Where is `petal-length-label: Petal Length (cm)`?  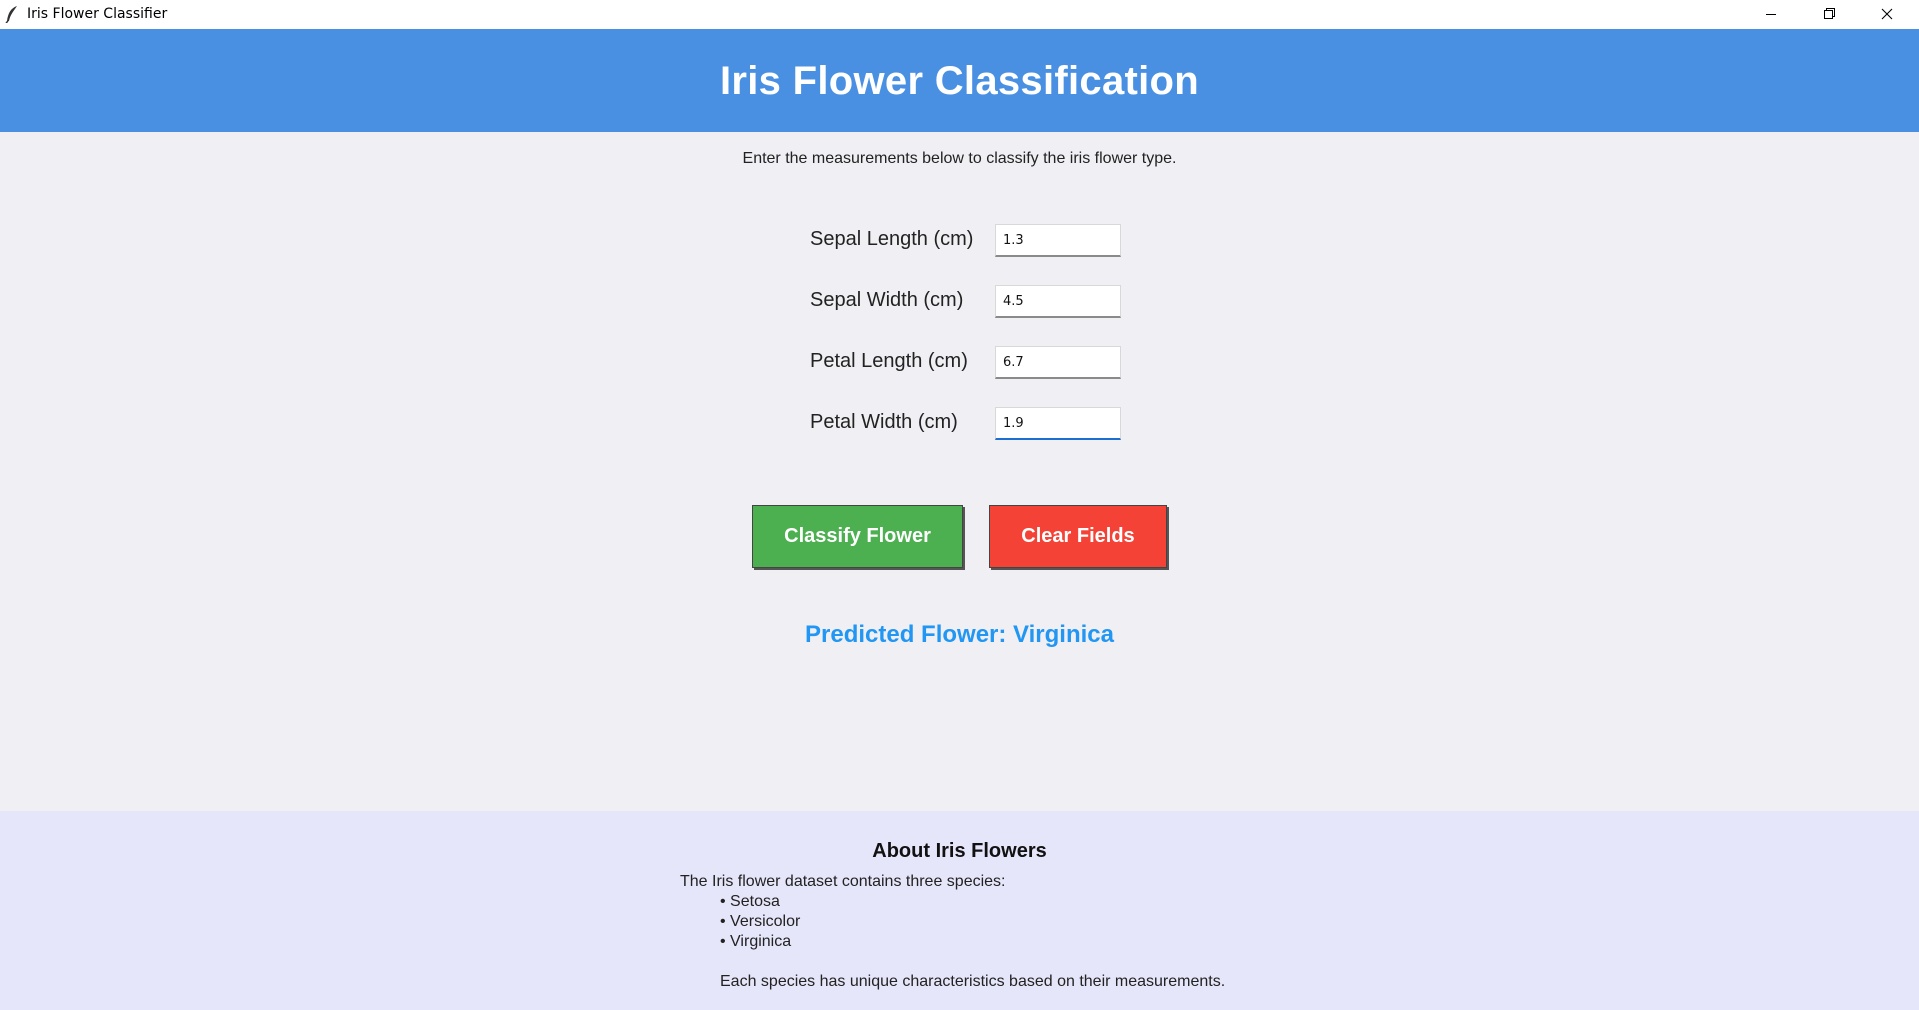 petal-length-label: Petal Length (cm) is located at coordinates (889, 361).